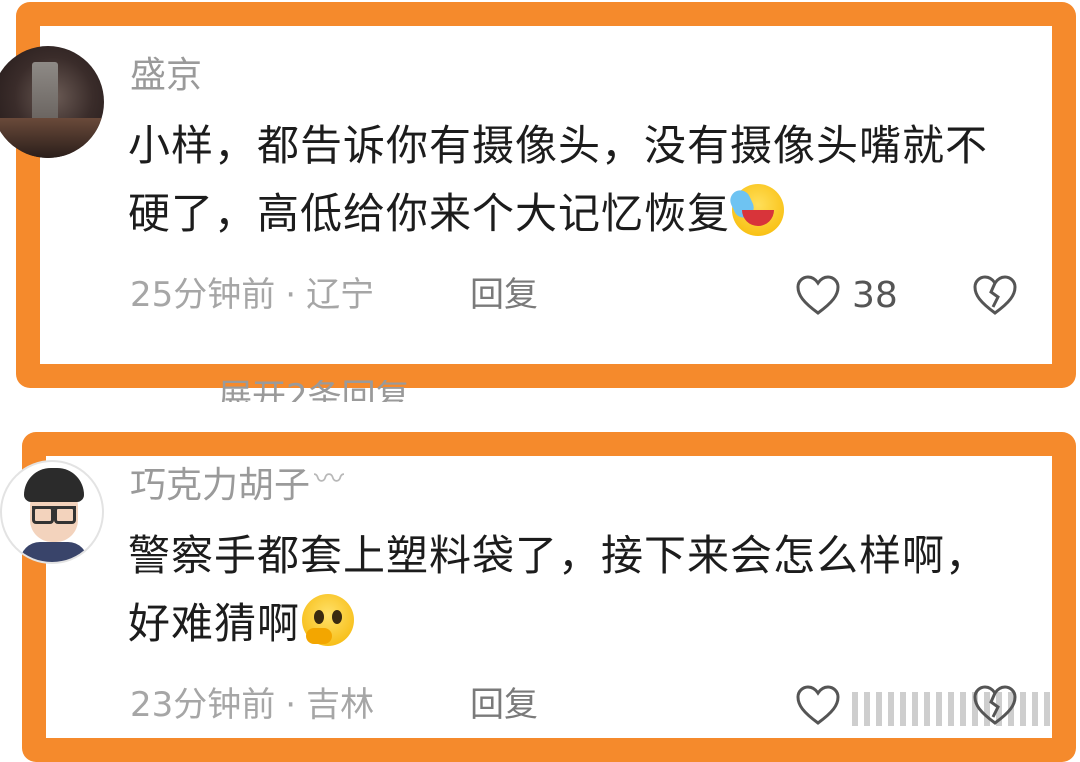  Describe the element at coordinates (239, 484) in the screenshot. I see `username: 巧克力胡子` at that location.